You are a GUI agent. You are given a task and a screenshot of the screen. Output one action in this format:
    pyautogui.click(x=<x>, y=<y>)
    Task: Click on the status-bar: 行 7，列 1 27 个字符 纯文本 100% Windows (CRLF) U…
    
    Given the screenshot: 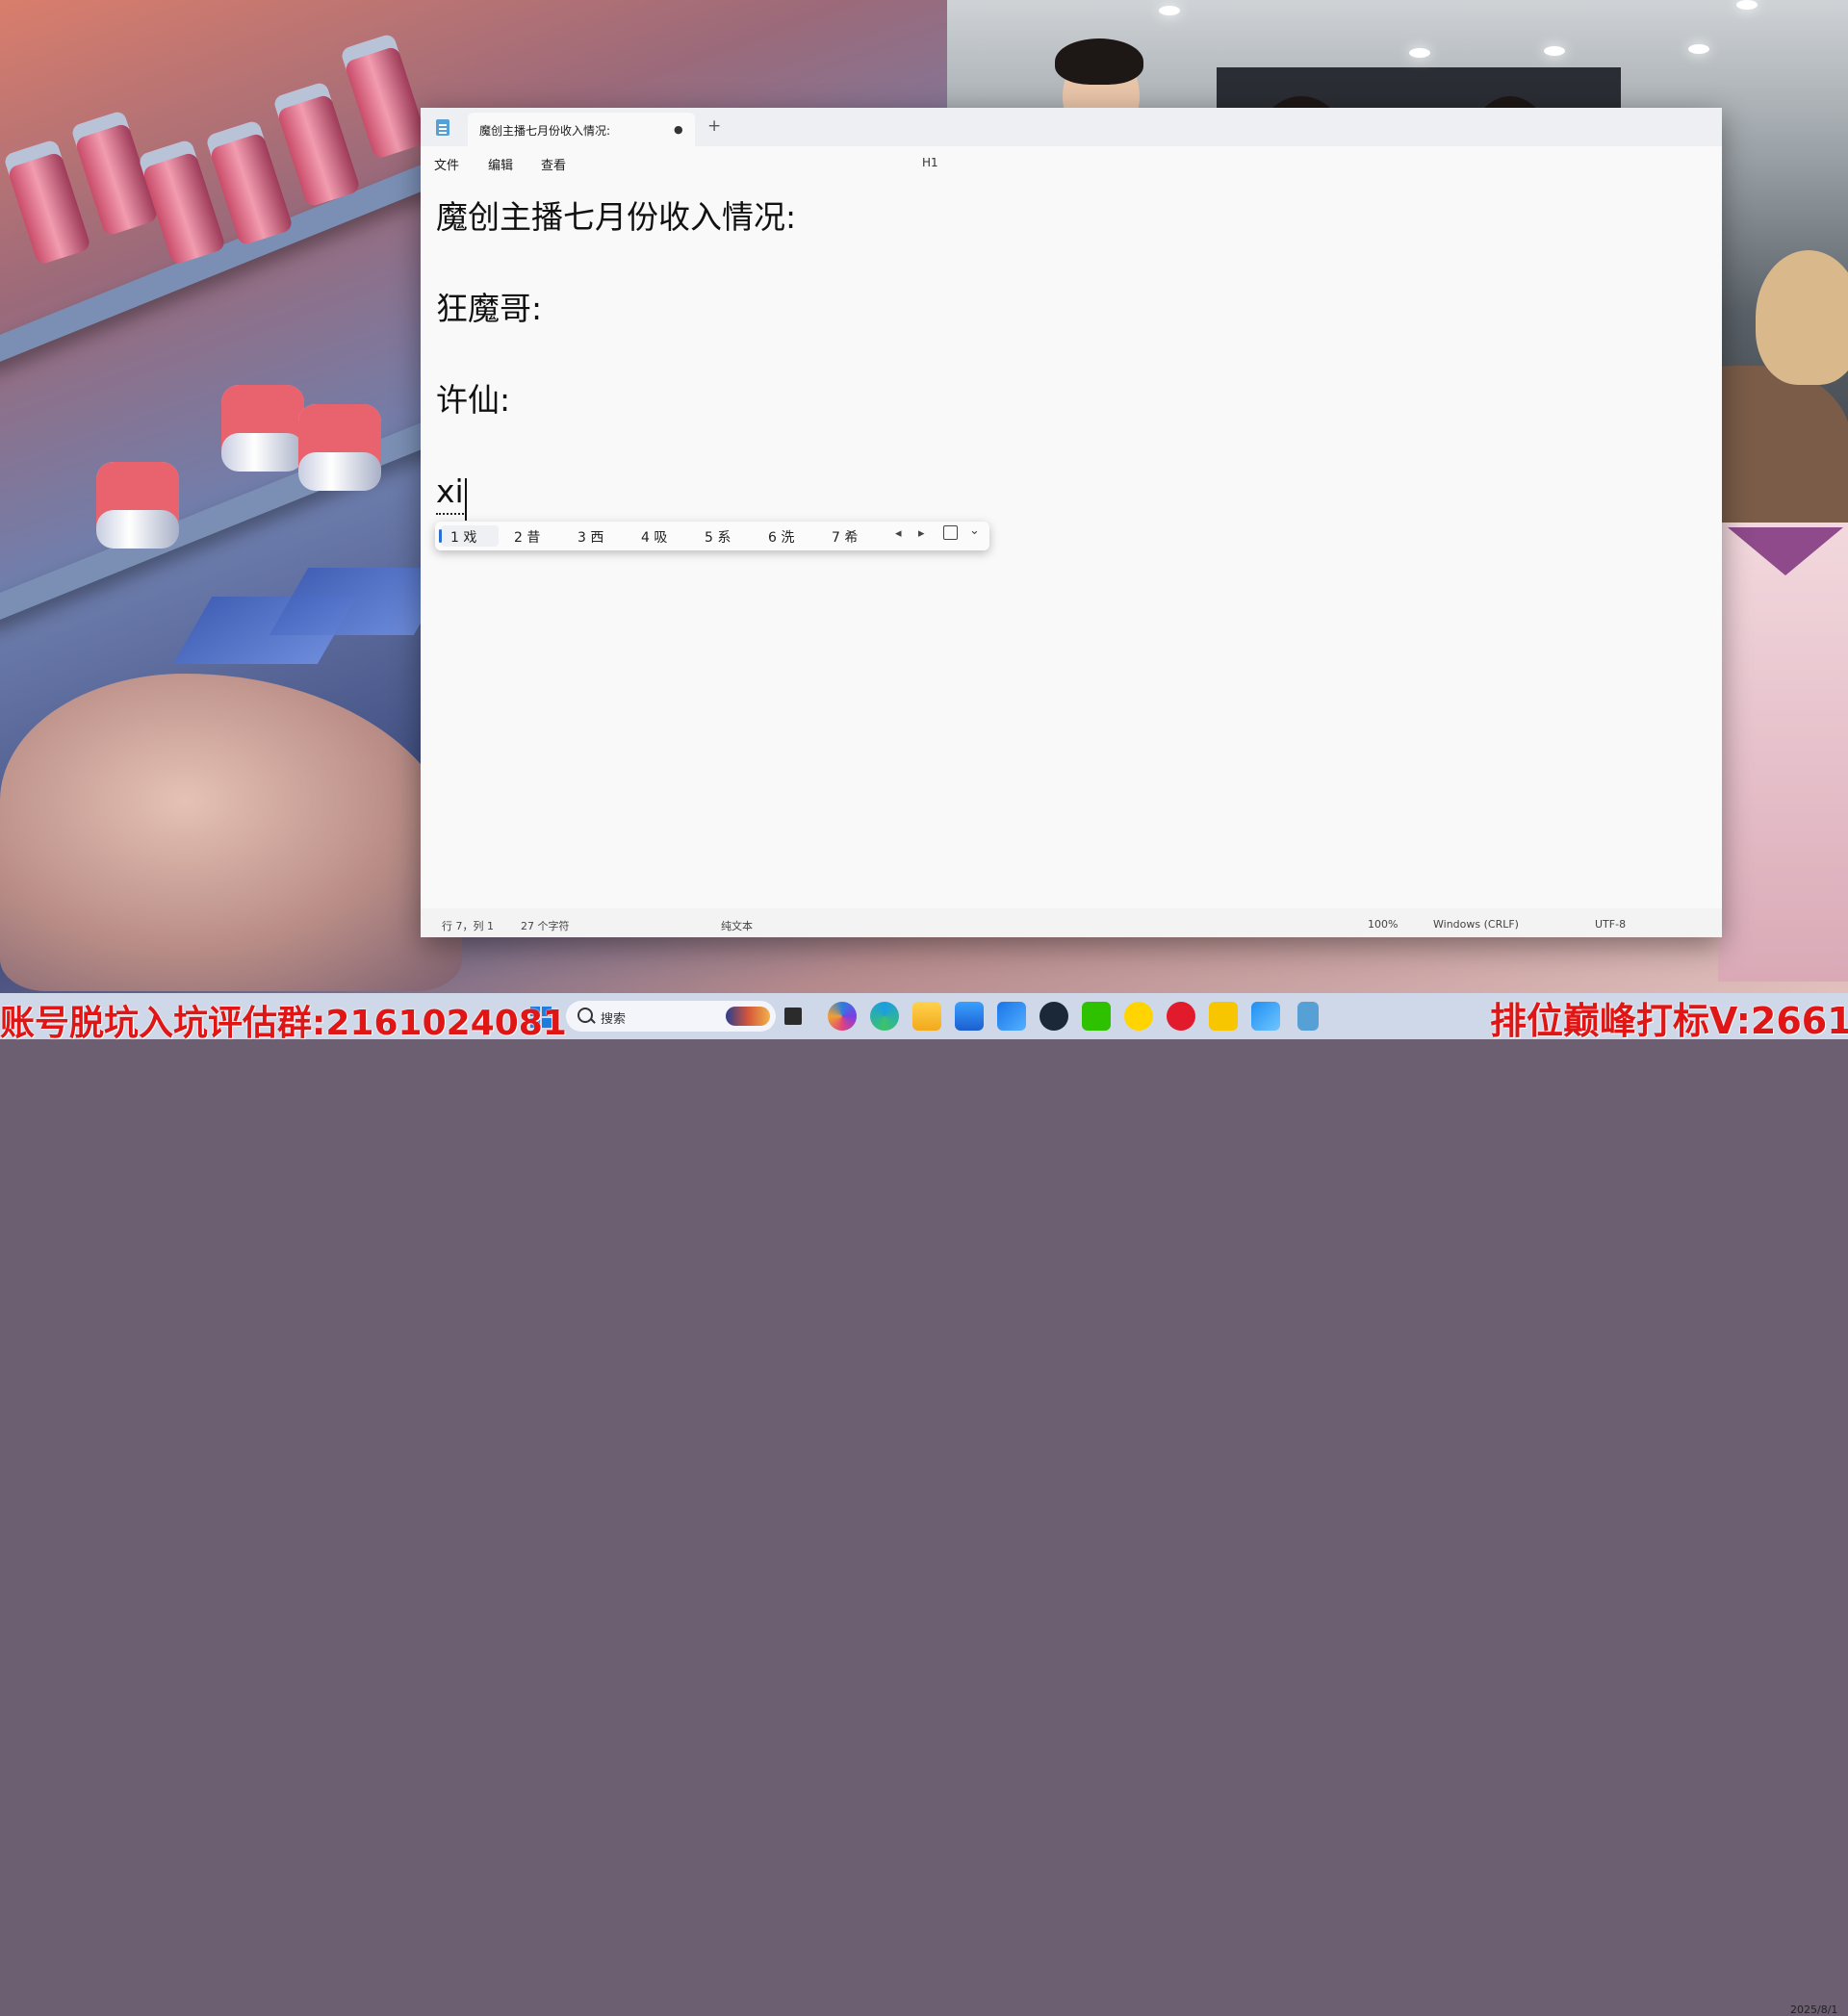 What is the action you would take?
    pyautogui.click(x=1071, y=922)
    